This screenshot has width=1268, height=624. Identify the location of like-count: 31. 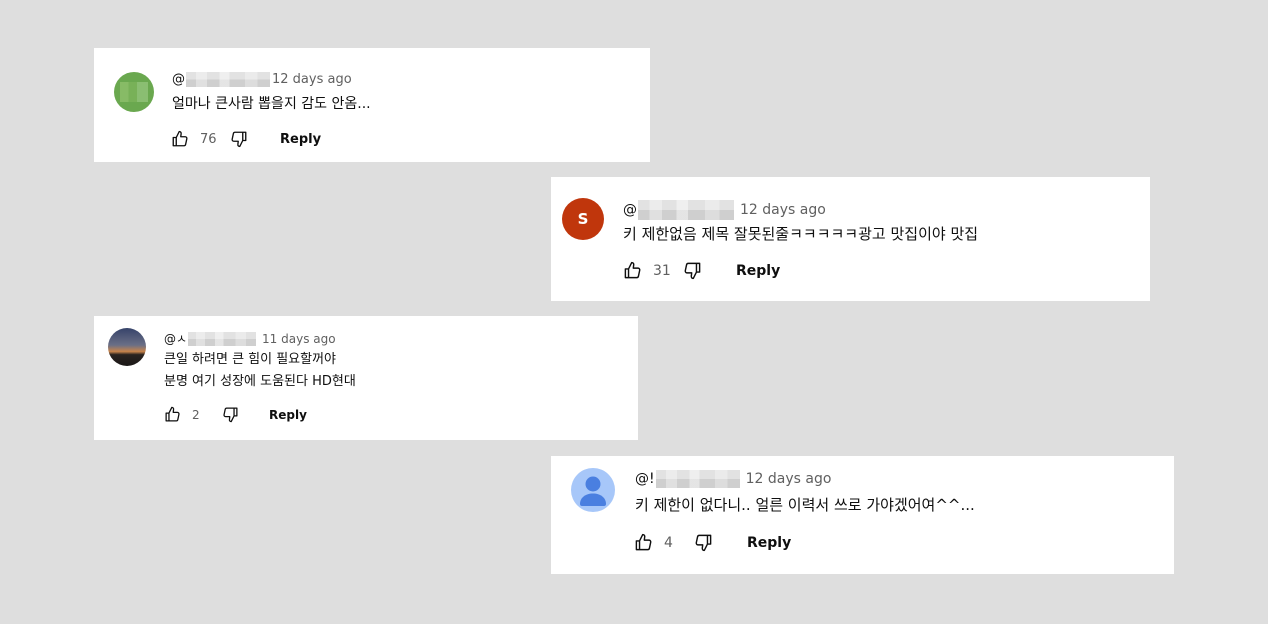
(662, 270).